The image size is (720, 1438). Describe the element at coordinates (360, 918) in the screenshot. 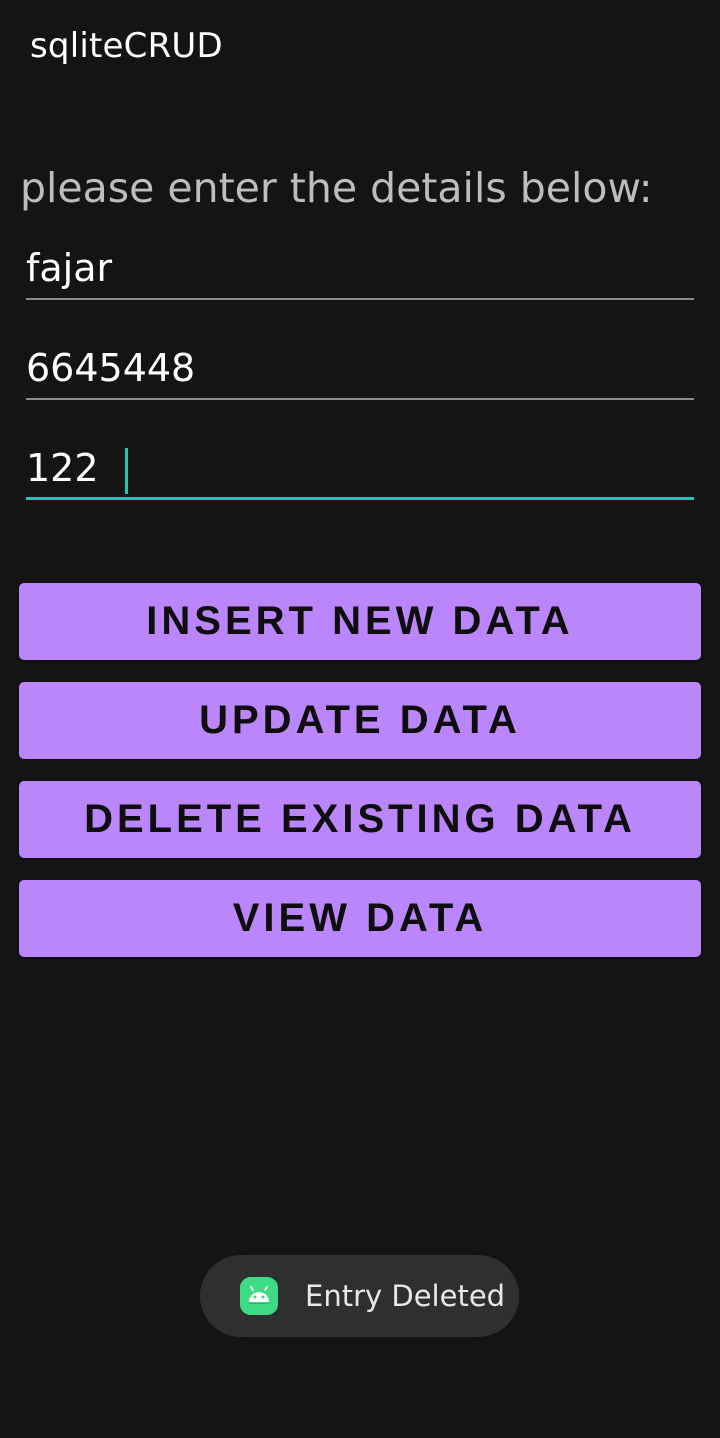

I see `view-data-button: VIEW DATA` at that location.